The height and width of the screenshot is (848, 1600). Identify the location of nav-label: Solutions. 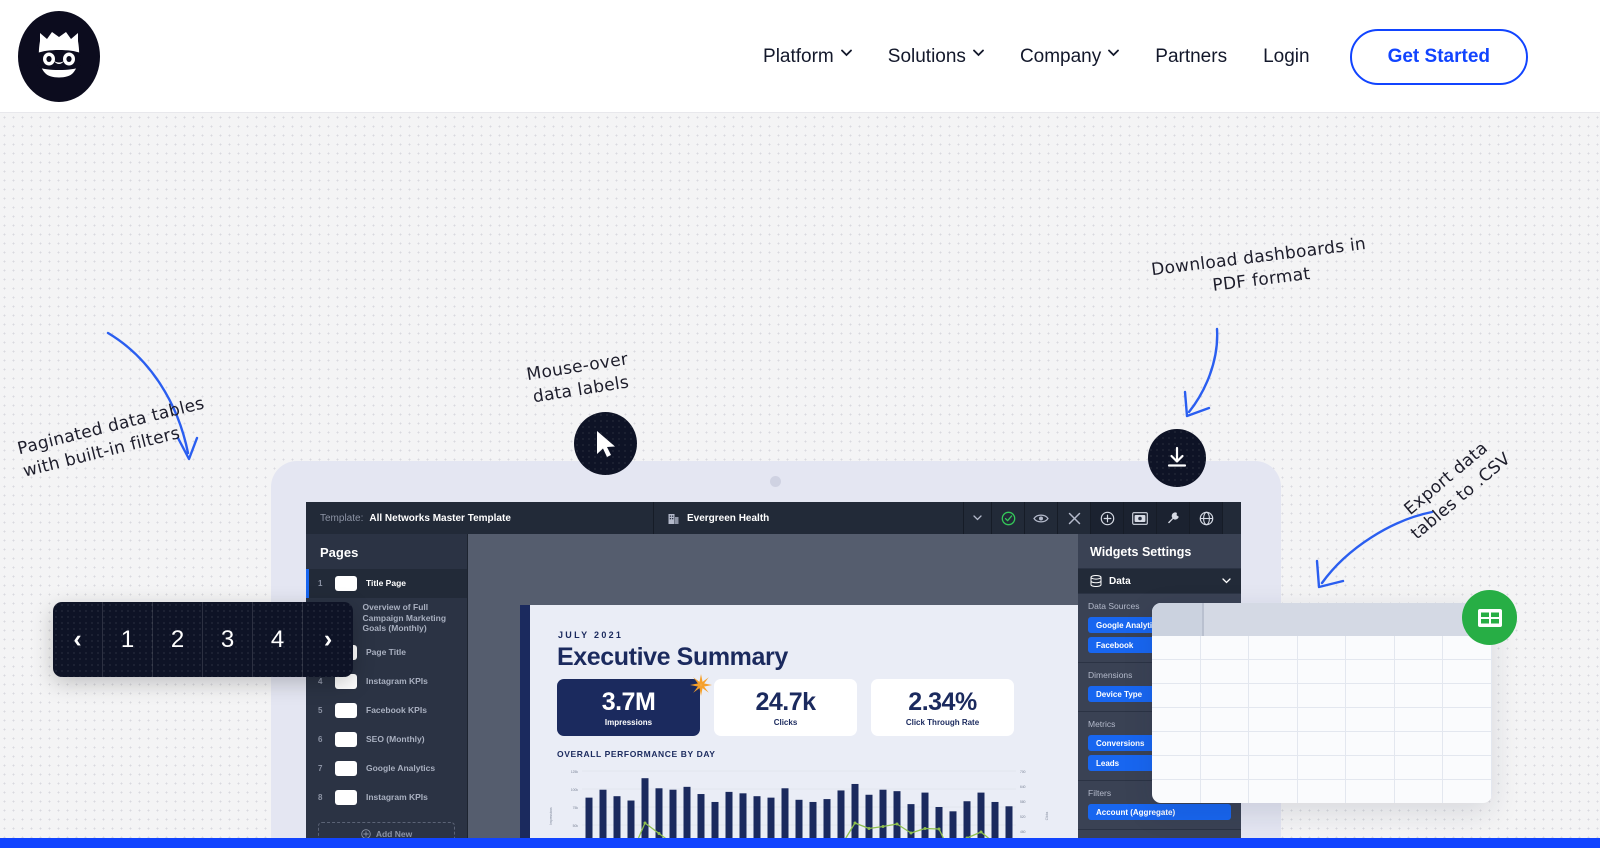
(926, 56).